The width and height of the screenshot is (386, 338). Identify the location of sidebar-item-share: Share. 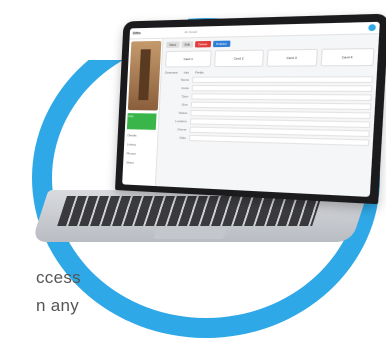
(139, 162).